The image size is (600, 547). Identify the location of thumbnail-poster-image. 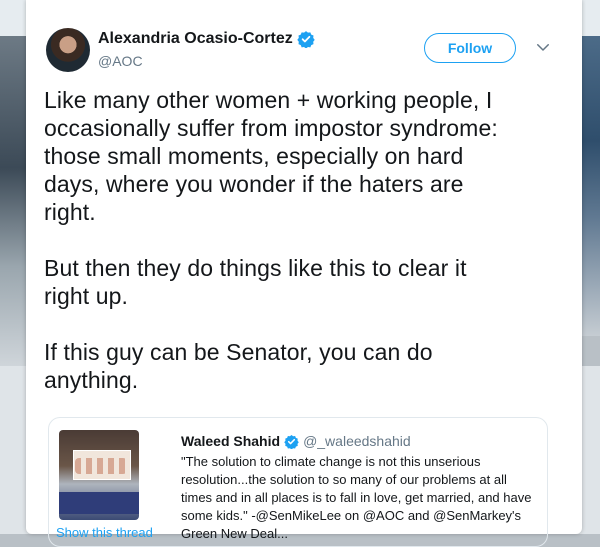
(101, 466).